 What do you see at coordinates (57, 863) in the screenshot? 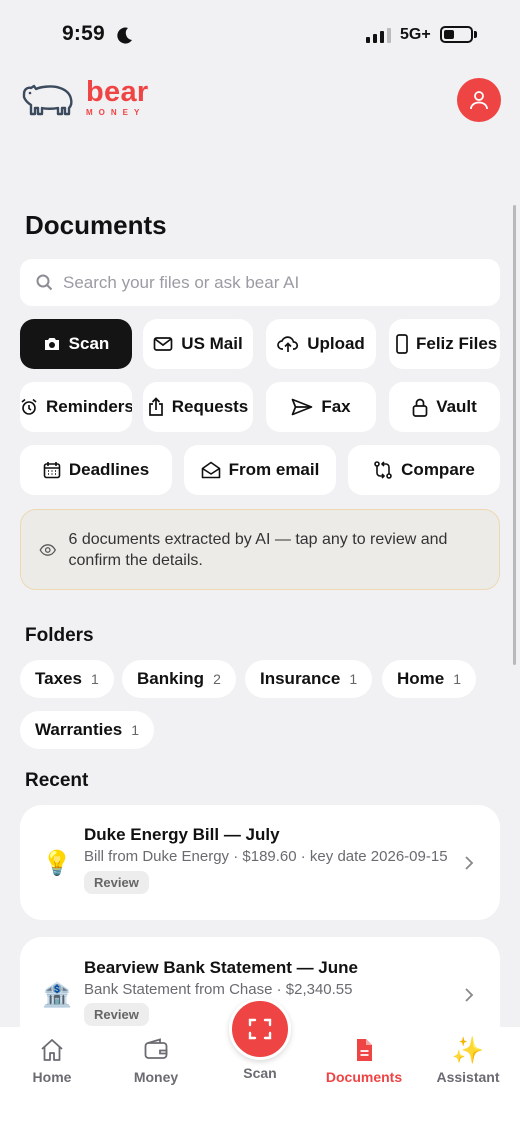
I see `lightbulb-icon: 💡` at bounding box center [57, 863].